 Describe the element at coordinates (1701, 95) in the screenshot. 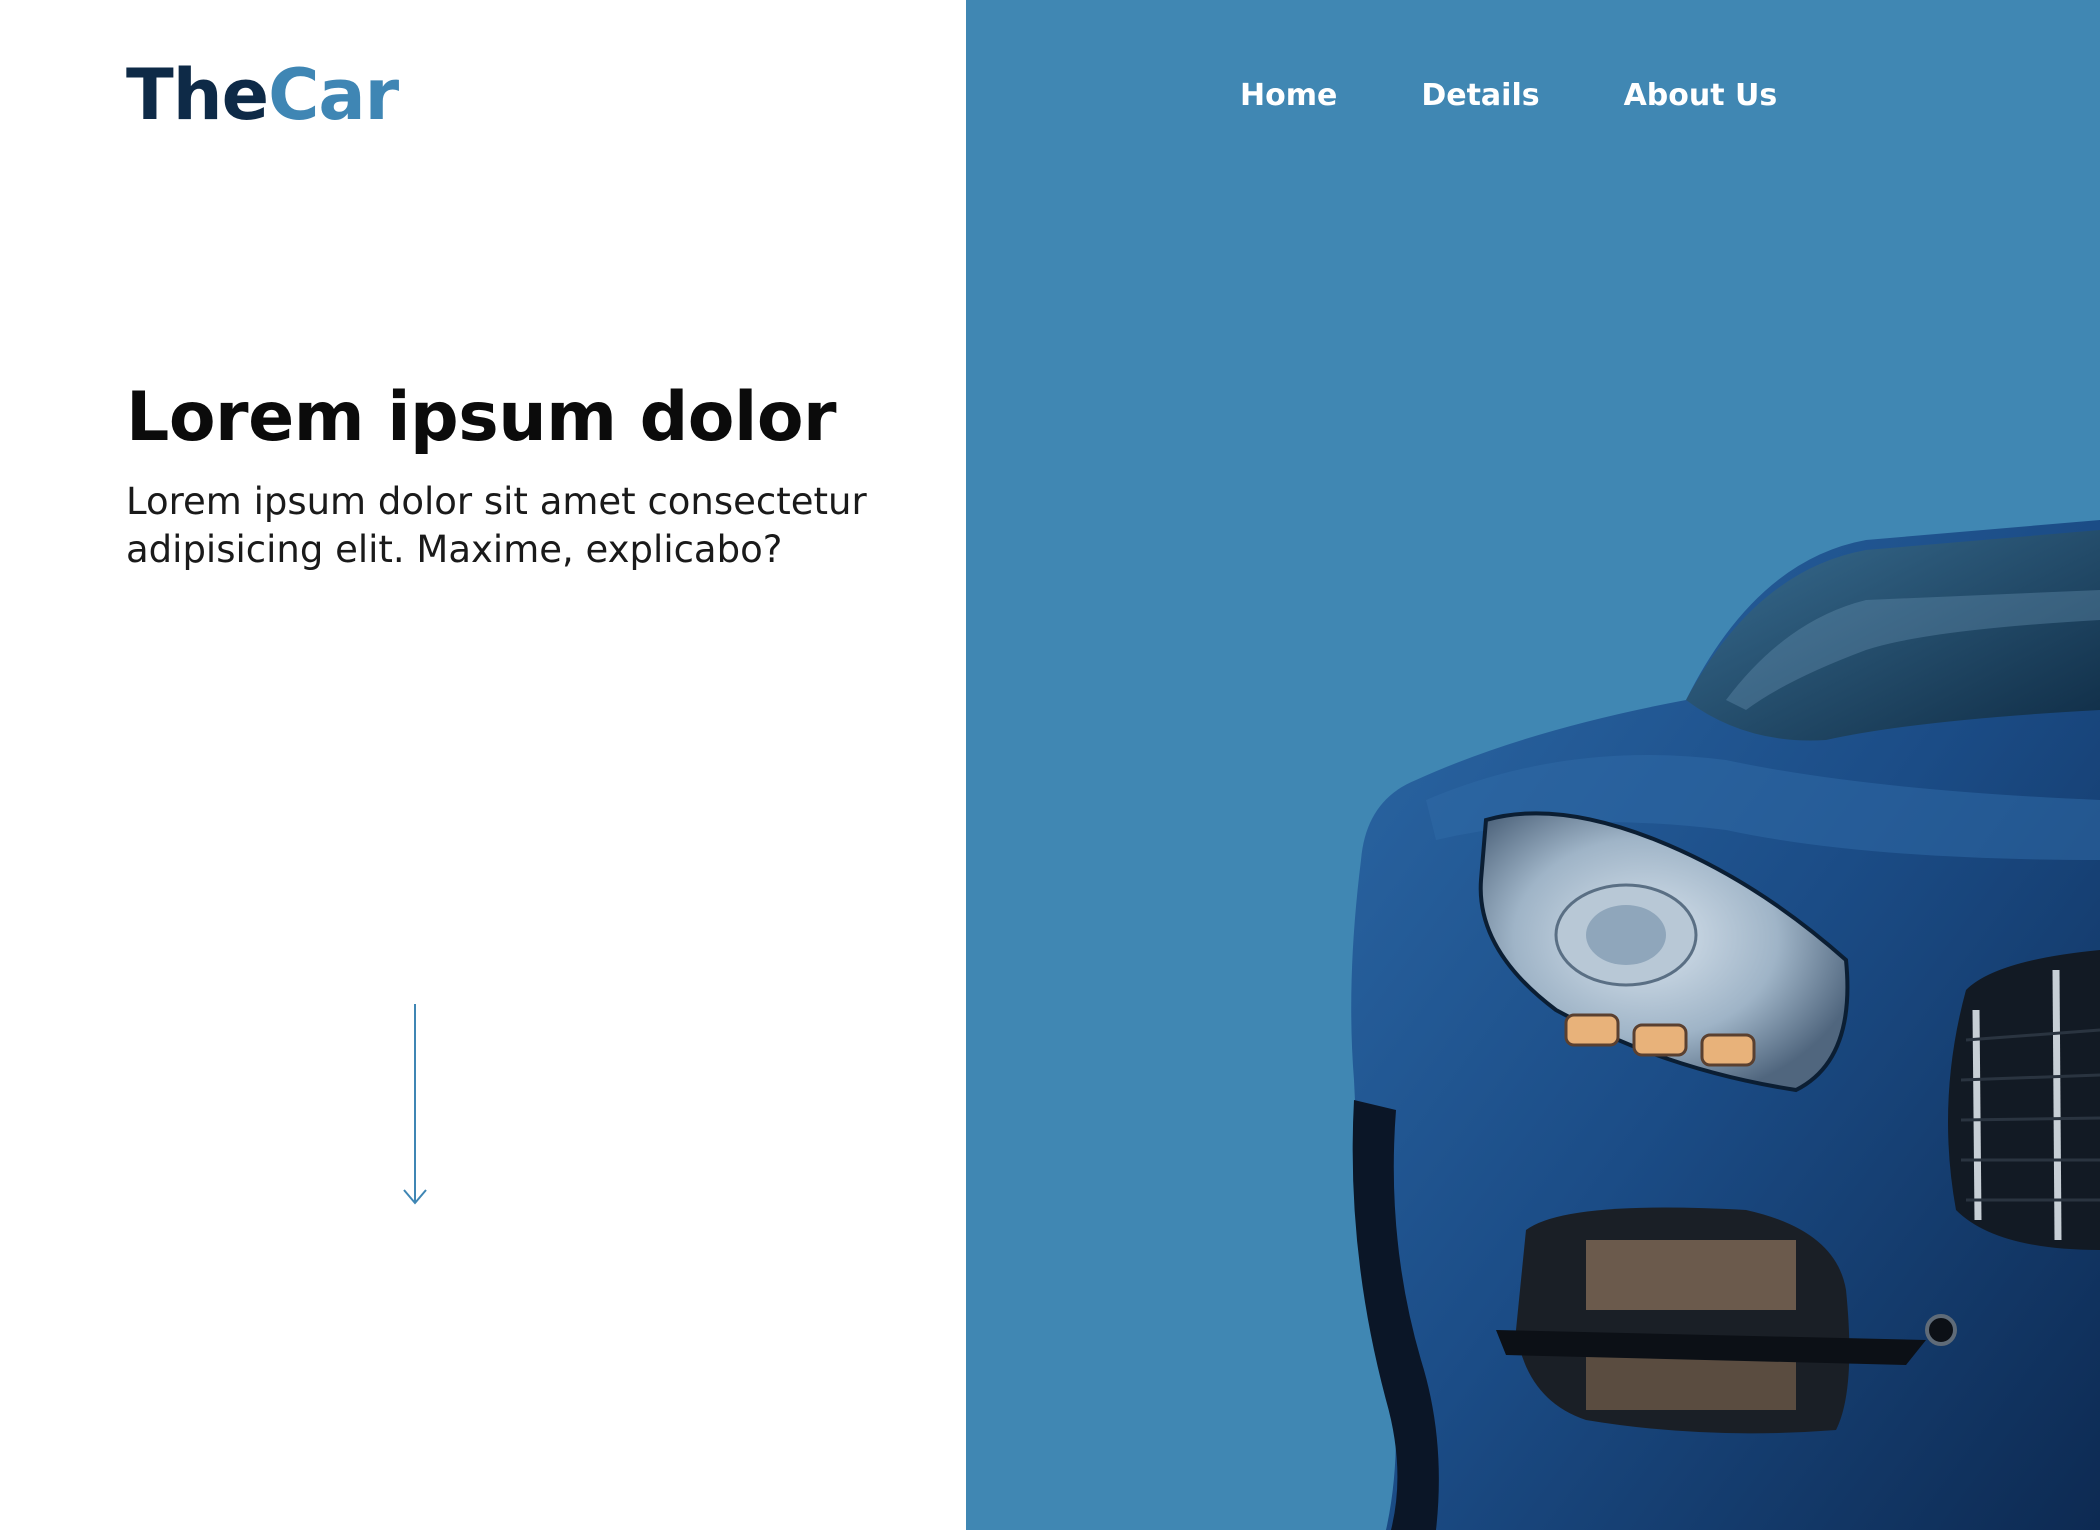

I see `nav-about-us: About Us` at that location.